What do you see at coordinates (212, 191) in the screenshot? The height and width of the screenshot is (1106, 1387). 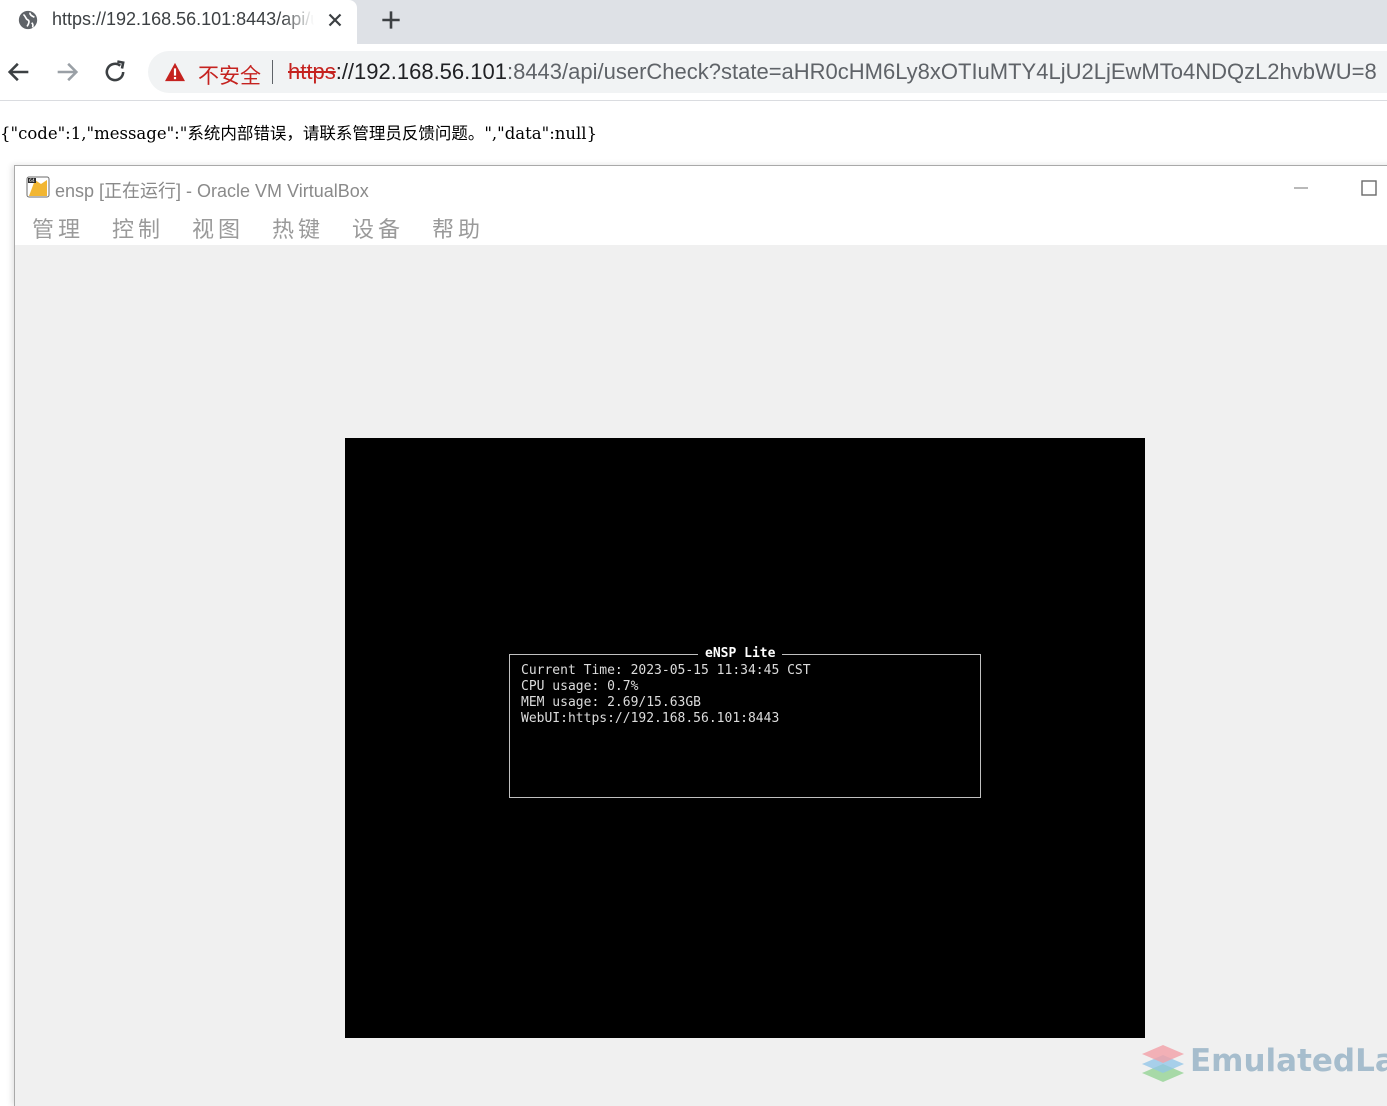 I see `vbox-window-title: ensp [正在运行] - Oracle VM VirtualBox` at bounding box center [212, 191].